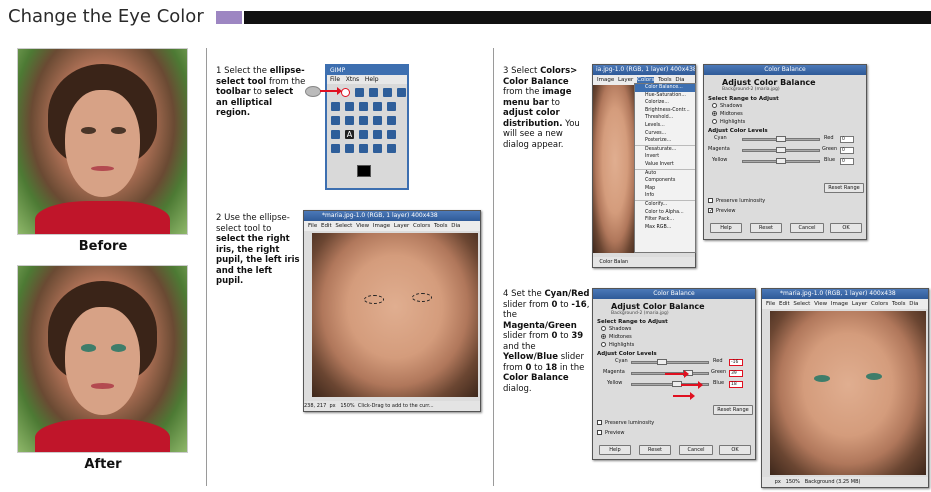  I want to click on rect-select-tool-icon, so click(359, 92).